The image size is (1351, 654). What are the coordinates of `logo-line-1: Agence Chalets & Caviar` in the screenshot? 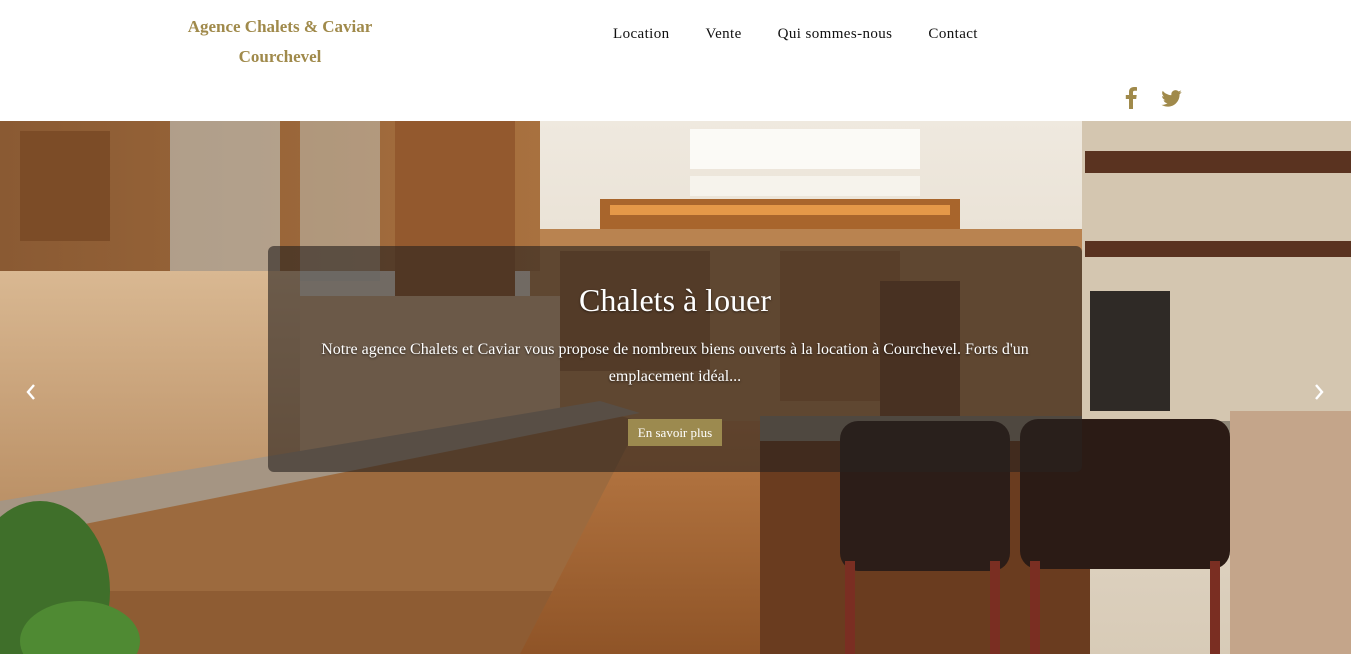 It's located at (280, 26).